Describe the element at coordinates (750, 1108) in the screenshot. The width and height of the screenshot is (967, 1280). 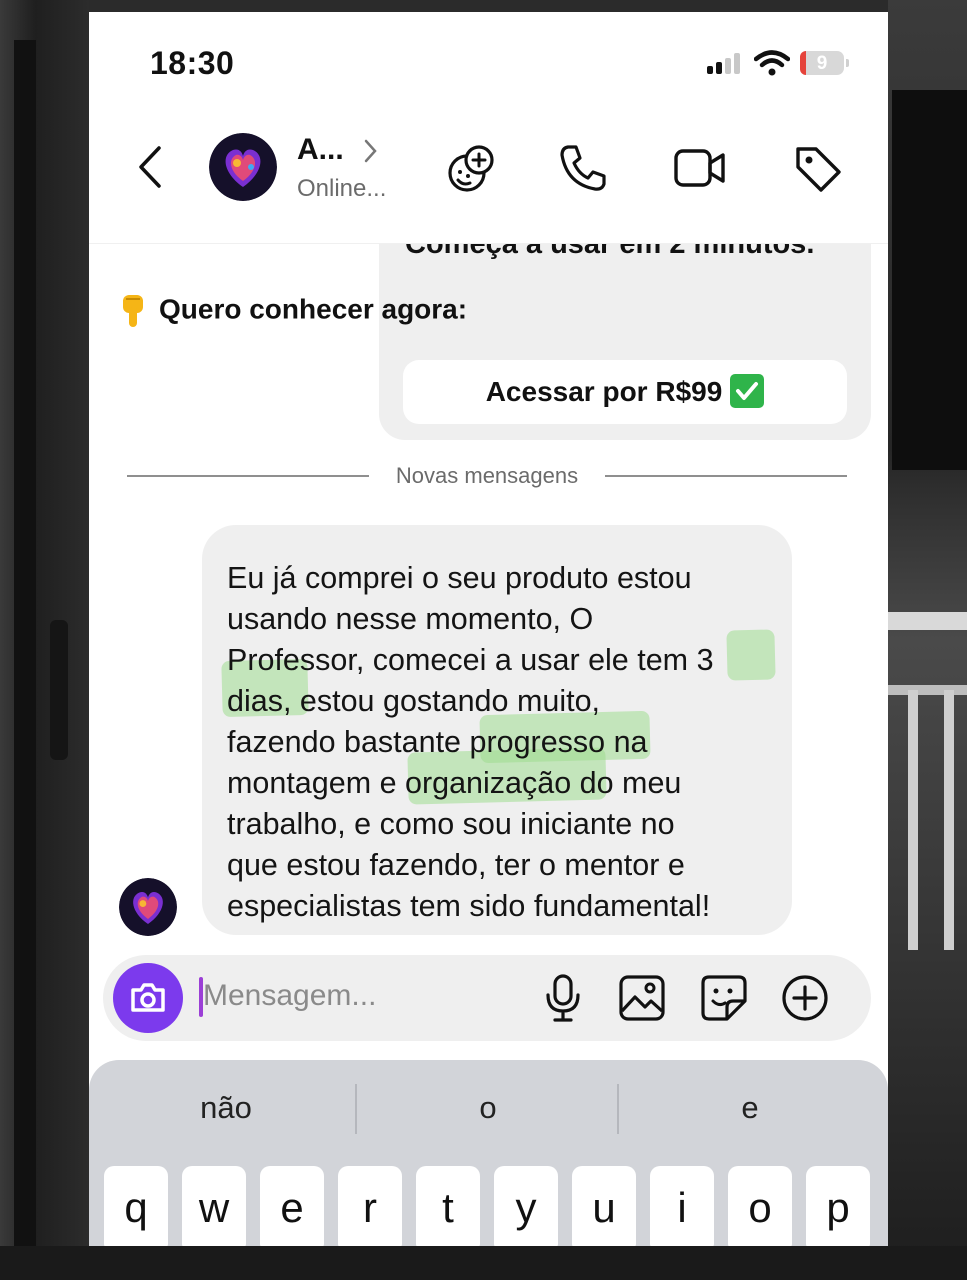
I see `suggestion-3: e` at that location.